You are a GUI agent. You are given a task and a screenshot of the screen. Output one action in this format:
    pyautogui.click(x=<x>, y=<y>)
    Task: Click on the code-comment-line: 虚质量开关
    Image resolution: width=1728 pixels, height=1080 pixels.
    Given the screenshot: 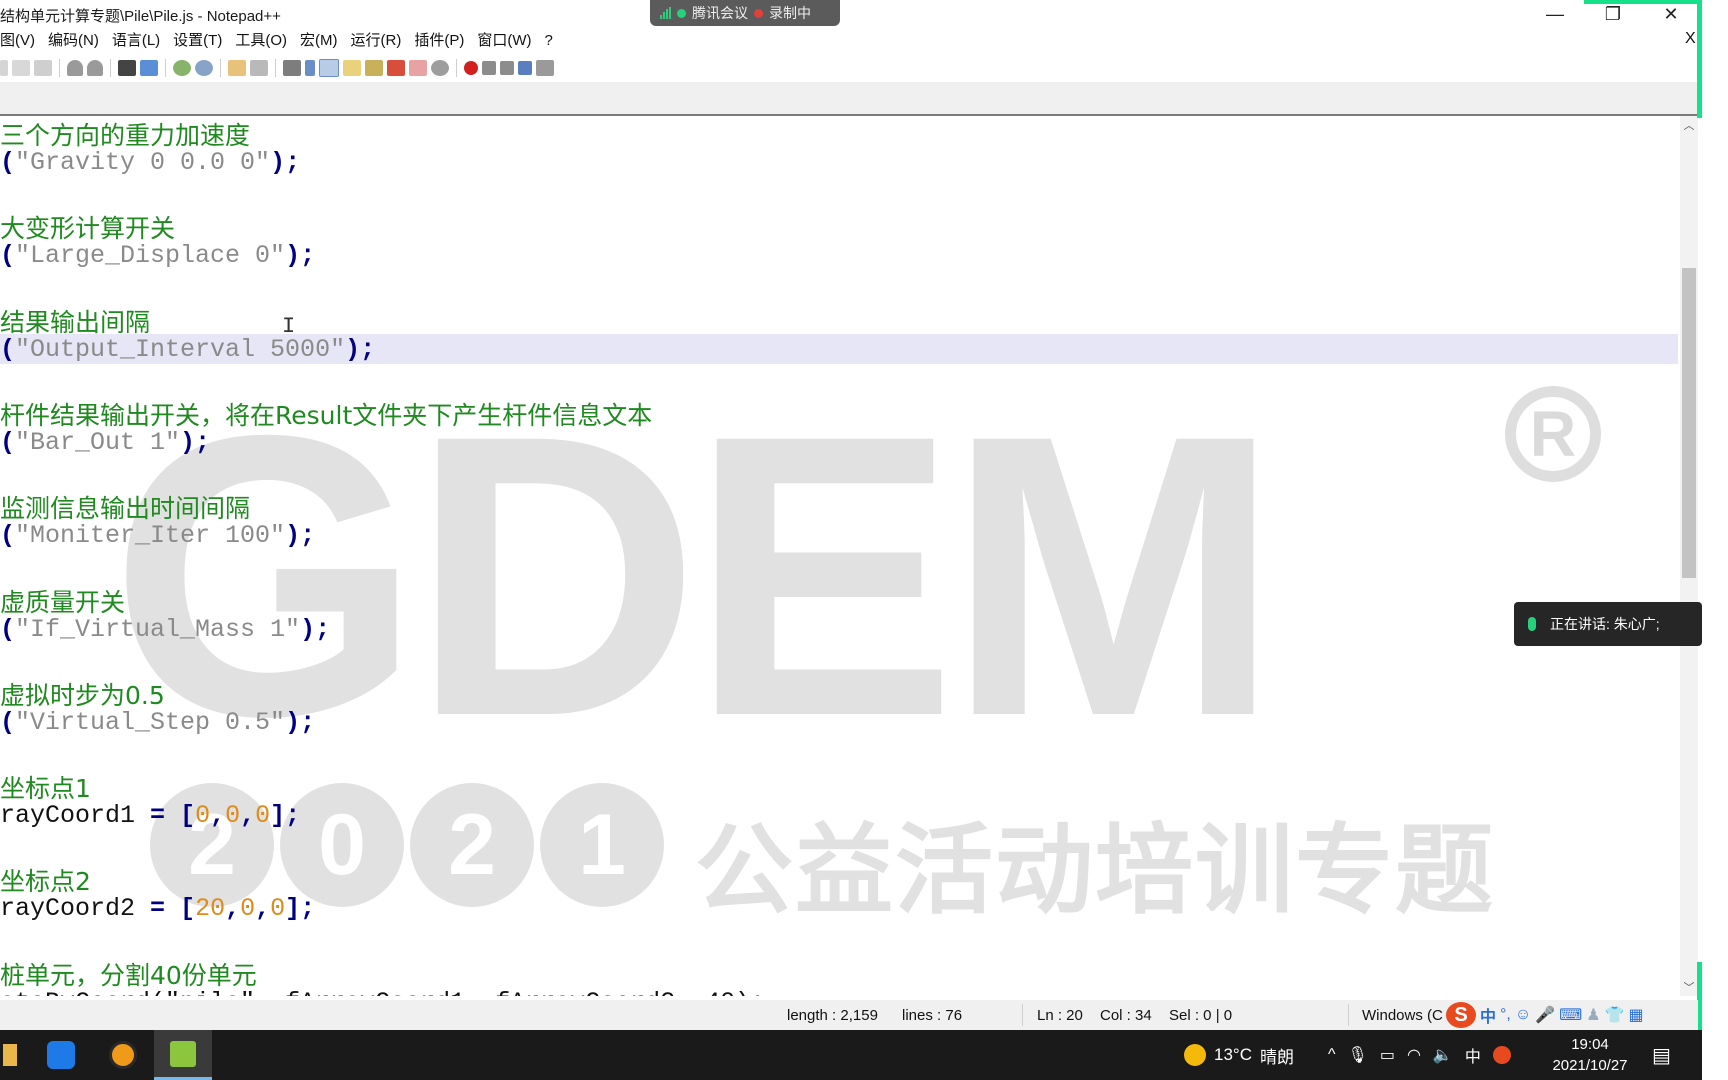 What is the action you would take?
    pyautogui.click(x=62, y=601)
    